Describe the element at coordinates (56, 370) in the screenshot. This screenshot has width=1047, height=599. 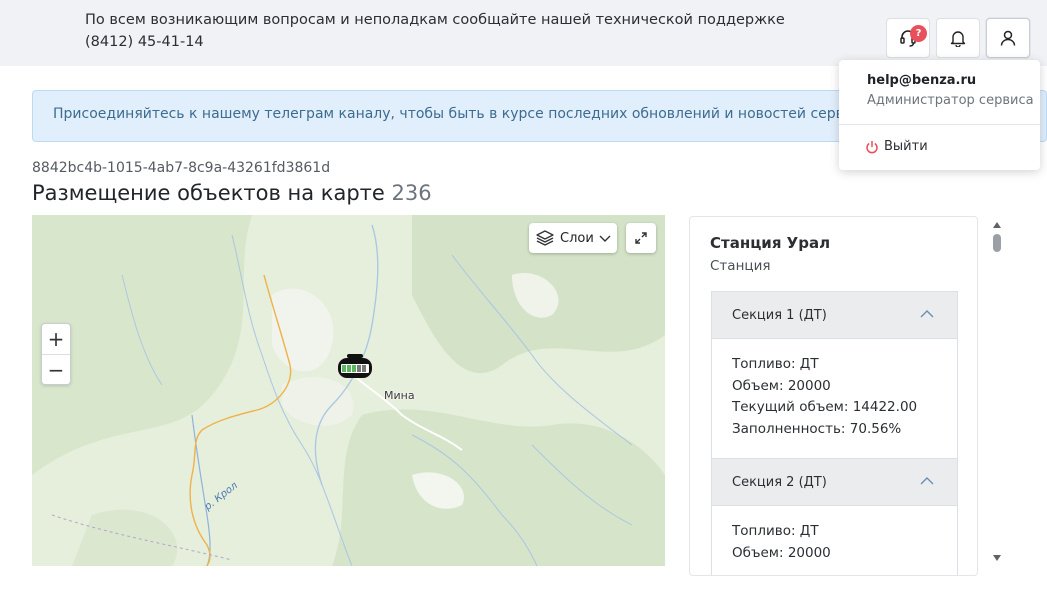
I see `zoom-out-button: −` at that location.